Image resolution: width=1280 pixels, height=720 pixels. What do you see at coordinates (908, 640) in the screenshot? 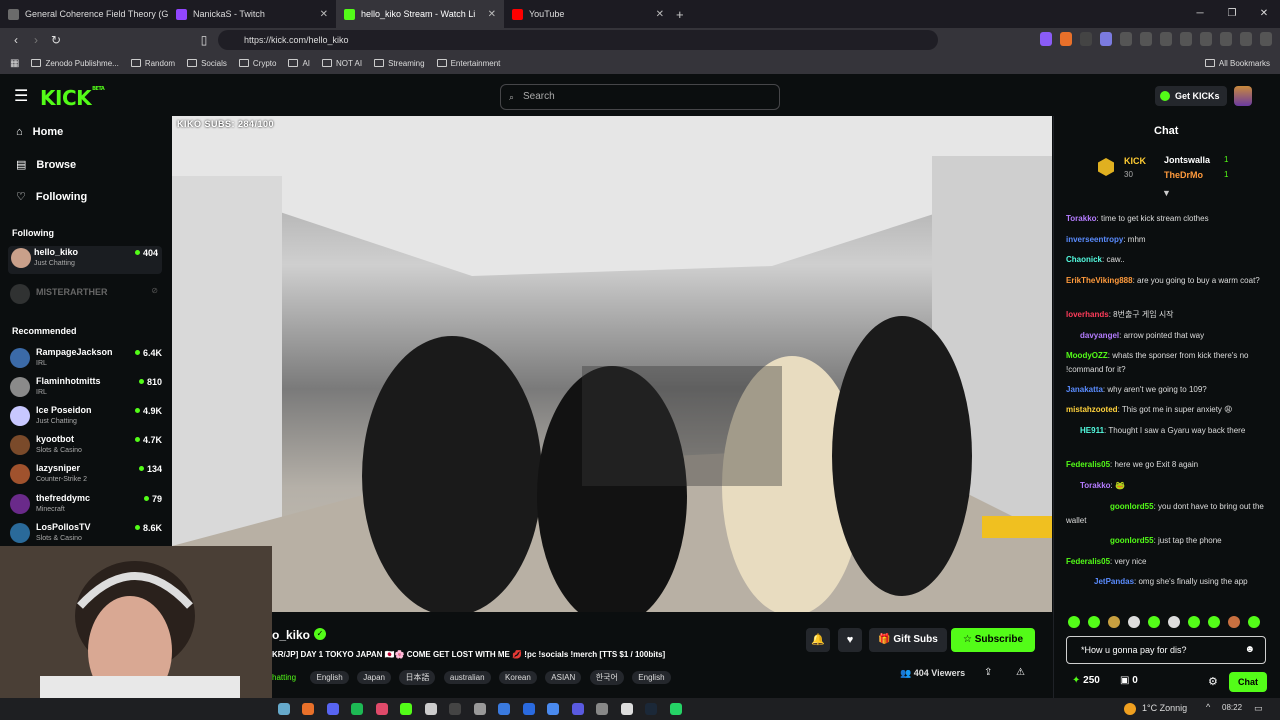
I see `gift-subs-button: 🎁 Gift Subs` at bounding box center [908, 640].